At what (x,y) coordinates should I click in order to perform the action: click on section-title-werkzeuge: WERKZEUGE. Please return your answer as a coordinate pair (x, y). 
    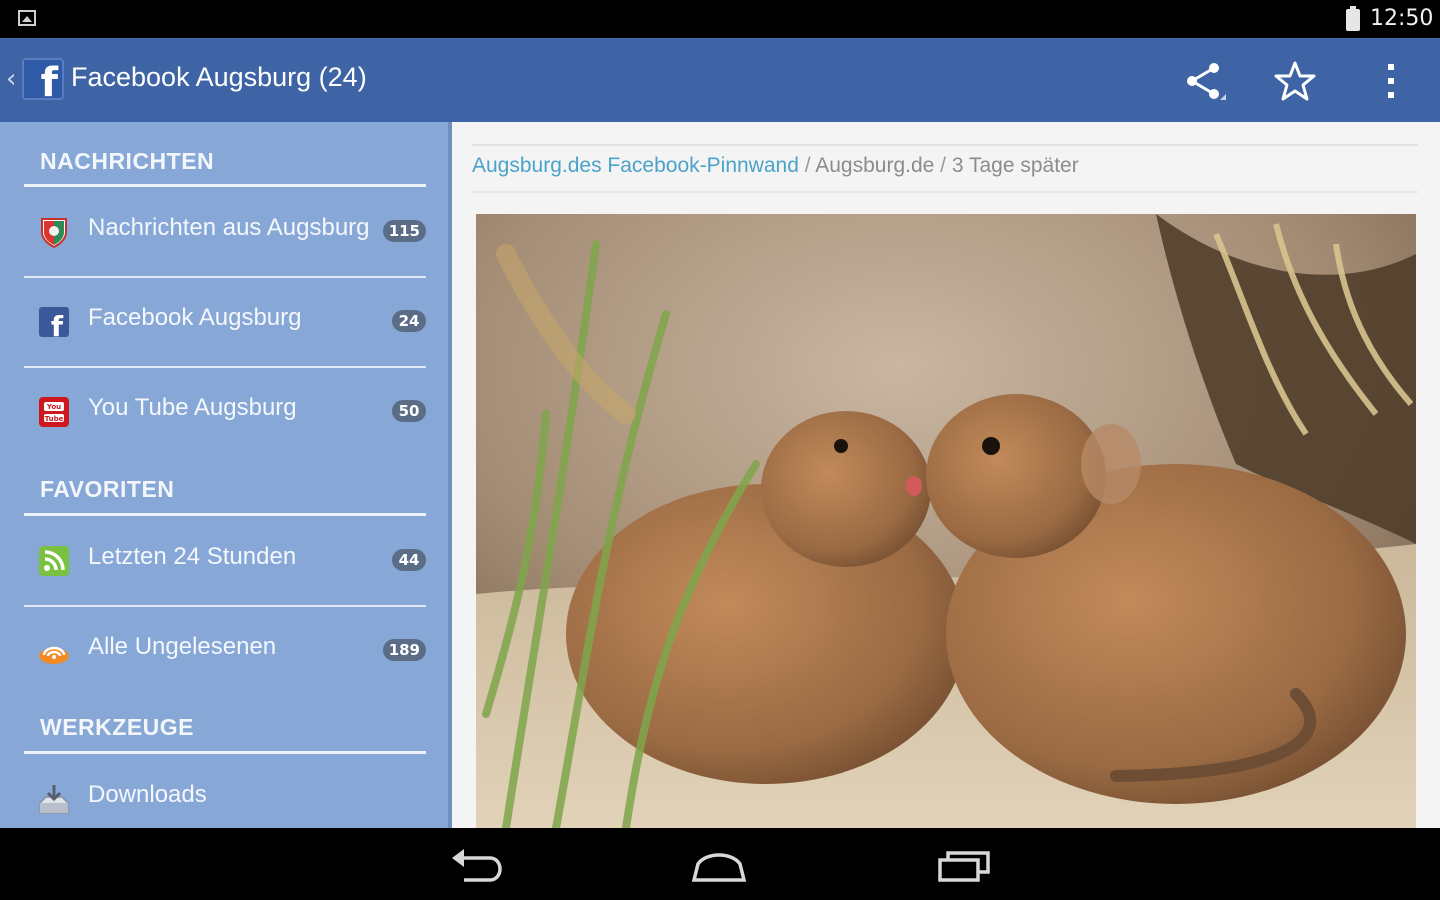
    Looking at the image, I should click on (117, 727).